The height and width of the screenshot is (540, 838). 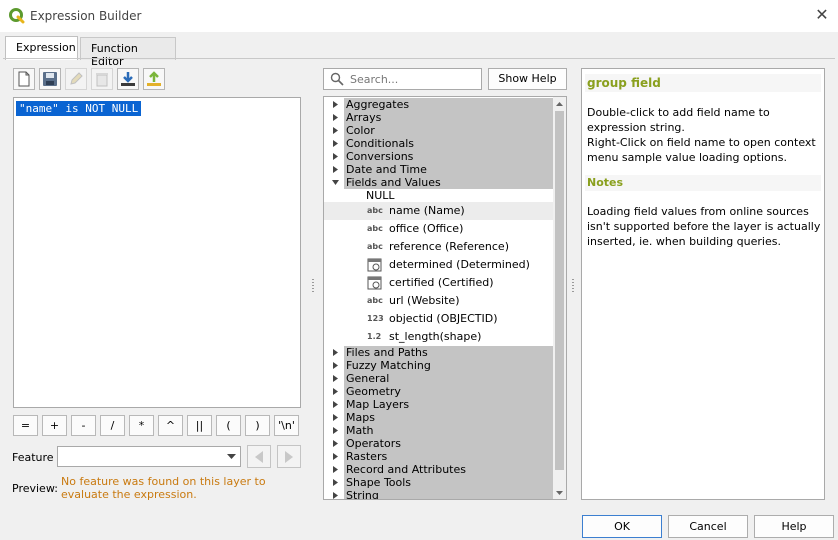 I want to click on tree-group: Math, so click(x=439, y=430).